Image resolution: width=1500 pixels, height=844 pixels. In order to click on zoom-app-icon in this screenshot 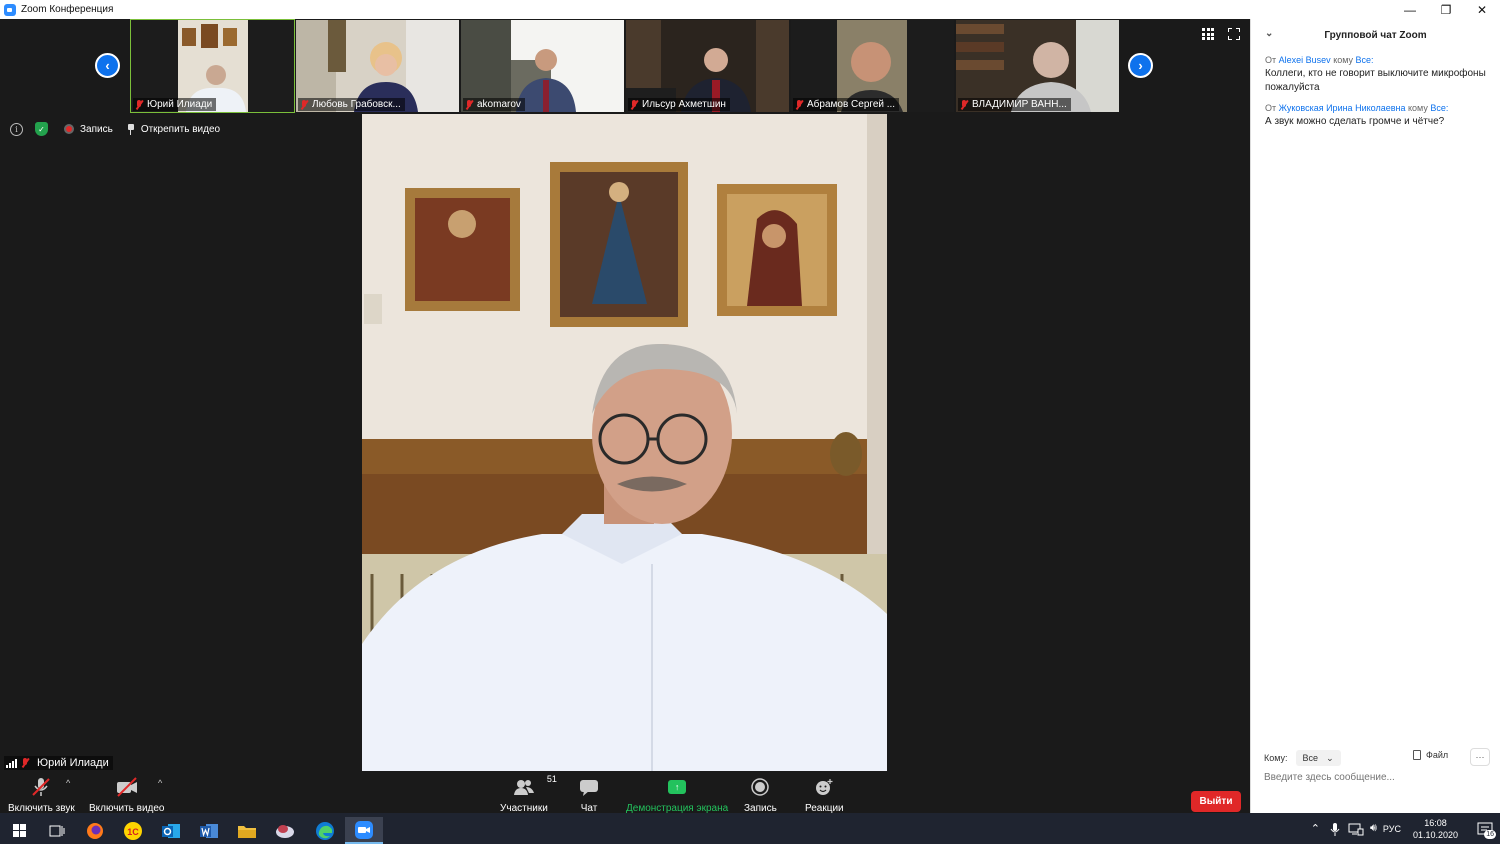, I will do `click(364, 829)`.